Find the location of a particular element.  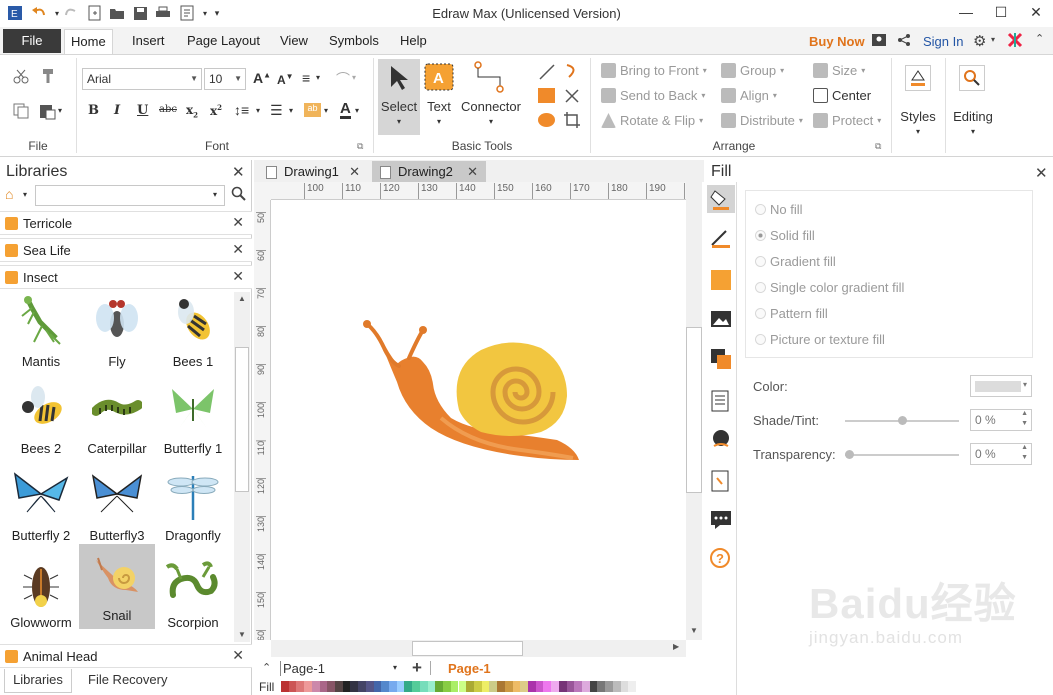

select-tool-button: Select ▾ is located at coordinates (399, 97).